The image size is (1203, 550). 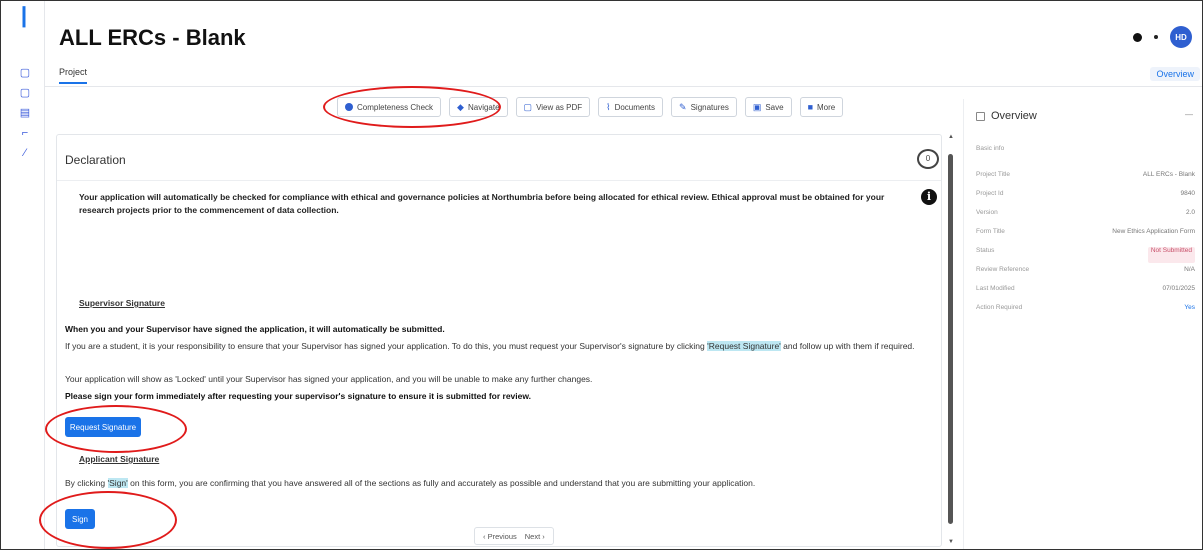 I want to click on scrollbar: ▲ ▼, so click(x=951, y=340).